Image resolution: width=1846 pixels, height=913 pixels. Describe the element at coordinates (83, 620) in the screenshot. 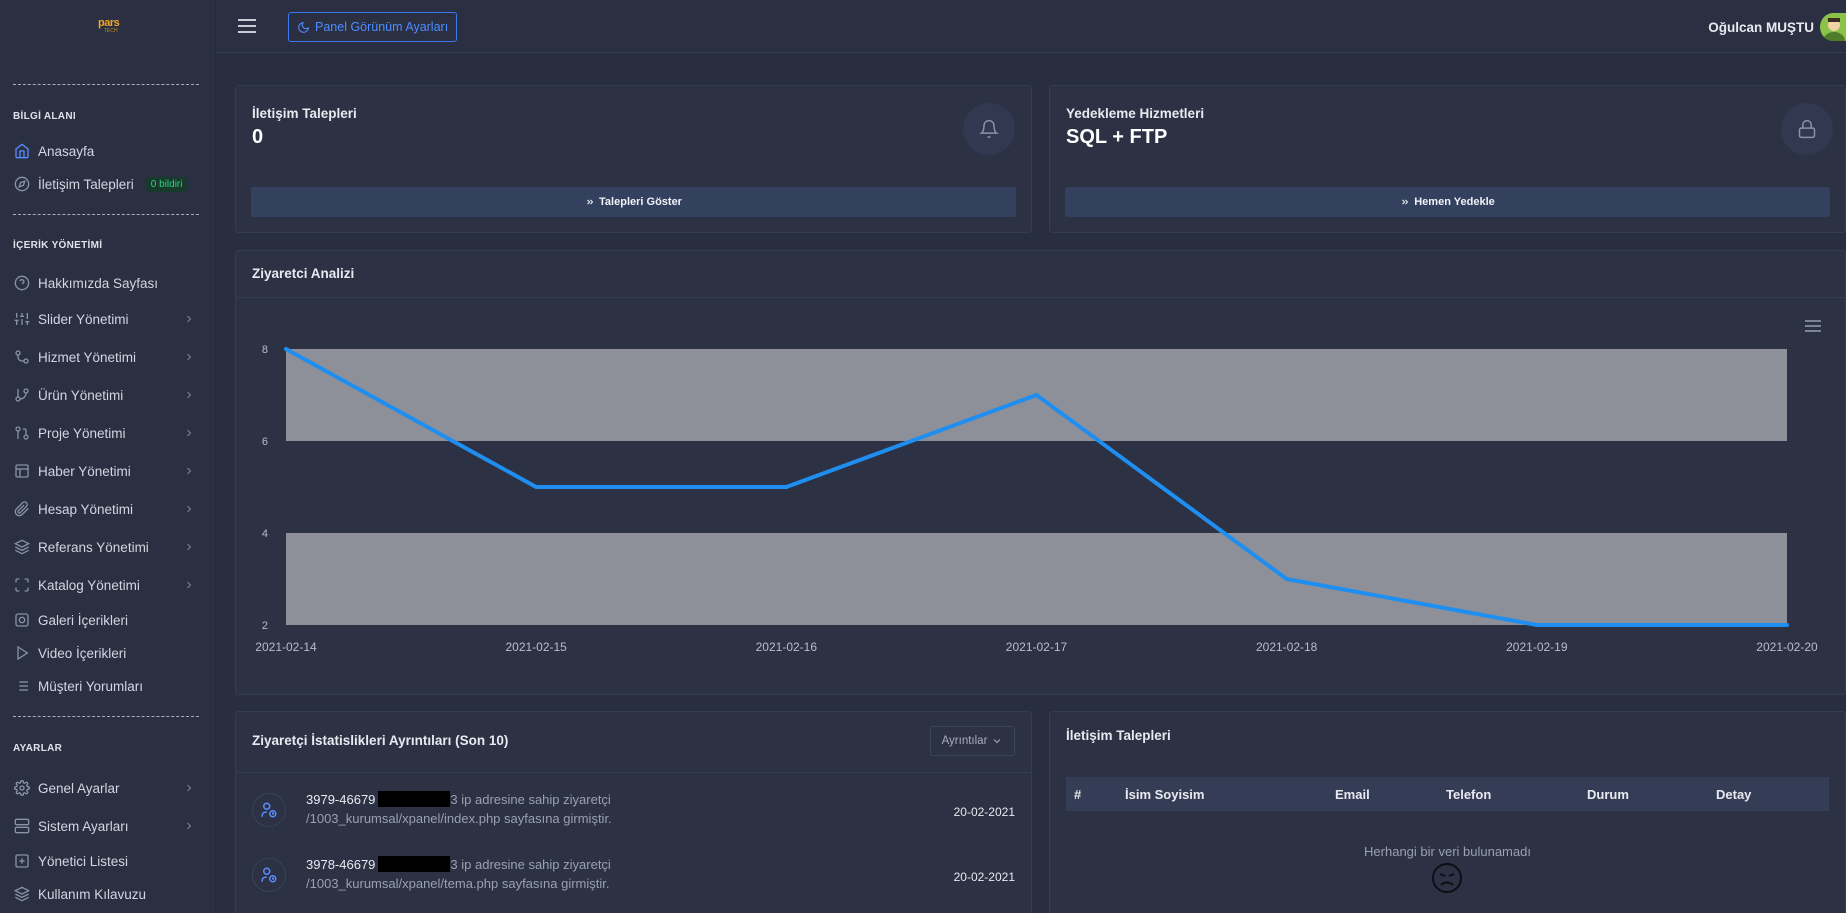

I see `sidebar-item-label: Galeri İçerikleri` at that location.